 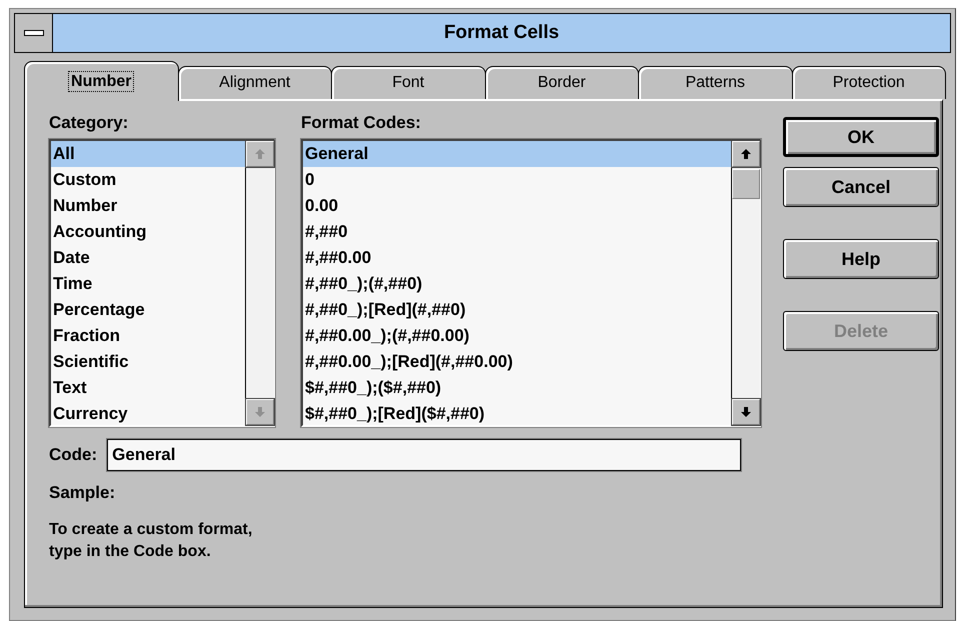 I want to click on window-title: Format Cells, so click(x=501, y=33).